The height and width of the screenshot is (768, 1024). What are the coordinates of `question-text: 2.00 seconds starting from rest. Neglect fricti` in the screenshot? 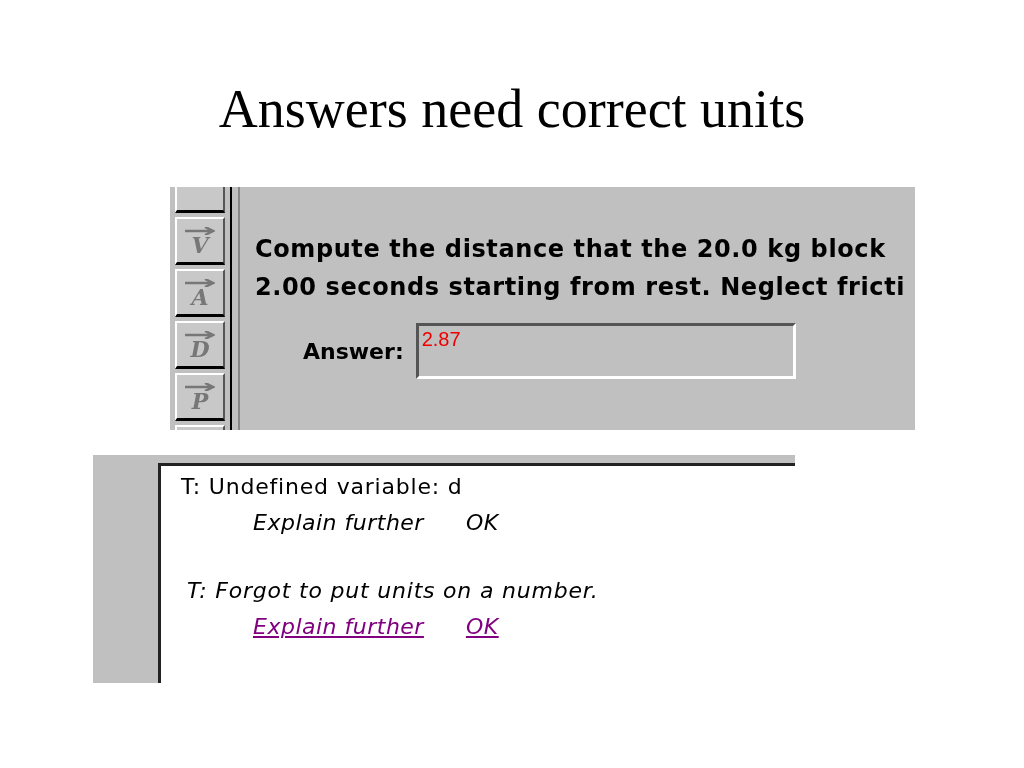 It's located at (580, 287).